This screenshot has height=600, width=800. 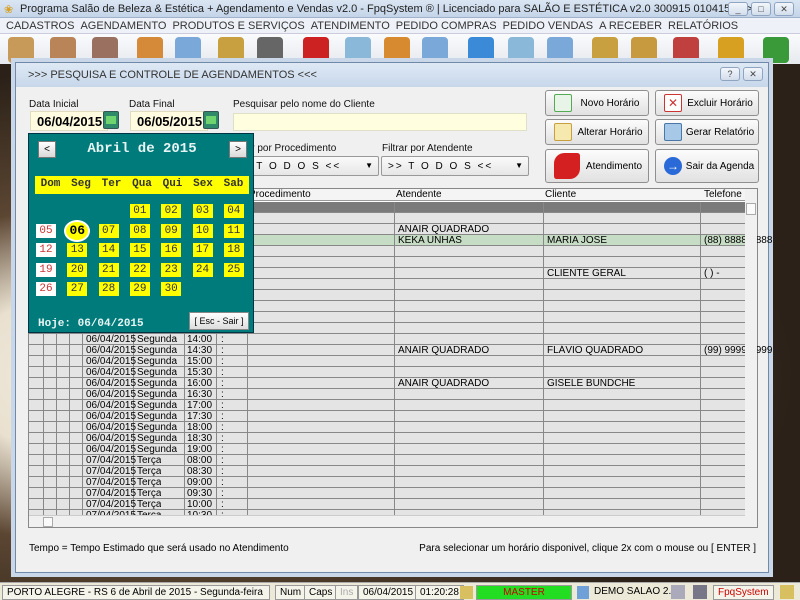 What do you see at coordinates (387, 405) in the screenshot?
I see `table-row: 06/04/2015 Segunda 17:00:` at bounding box center [387, 405].